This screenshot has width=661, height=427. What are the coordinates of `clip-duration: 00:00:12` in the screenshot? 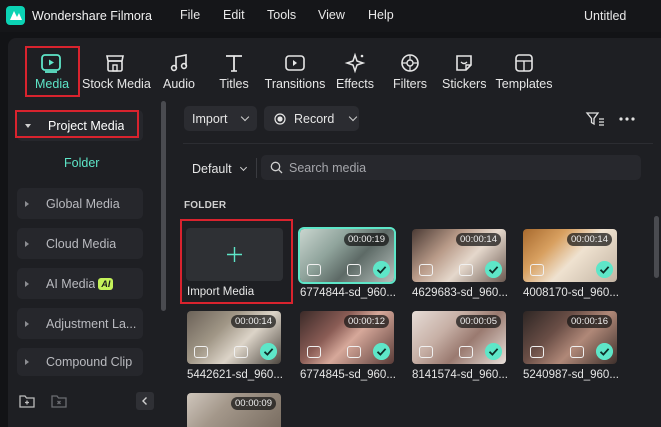 It's located at (366, 321).